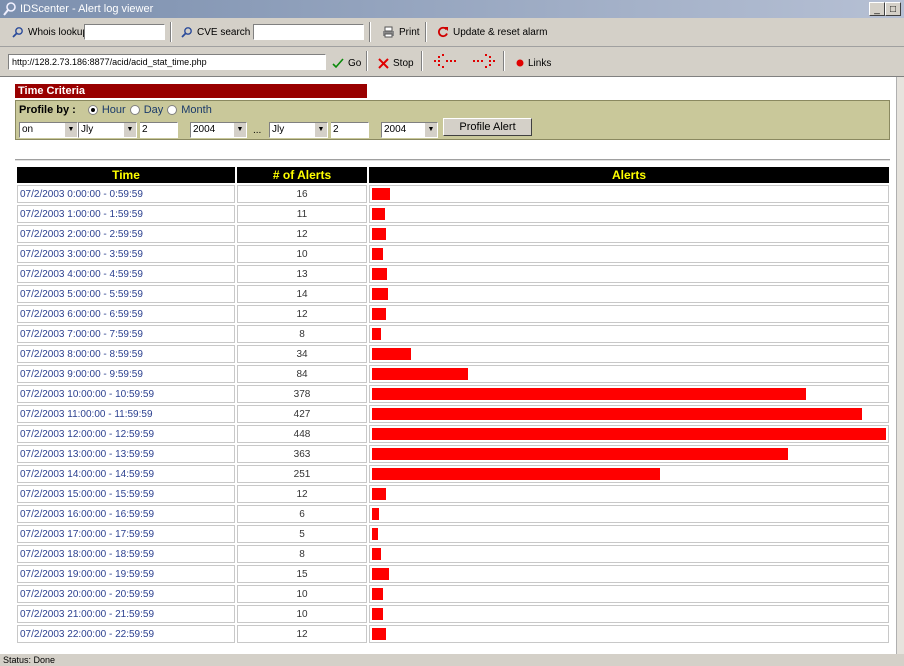 The image size is (904, 666). What do you see at coordinates (126, 434) in the screenshot?
I see `time-range-link: 07/2/2003 12:00:00 - 12:59:59` at bounding box center [126, 434].